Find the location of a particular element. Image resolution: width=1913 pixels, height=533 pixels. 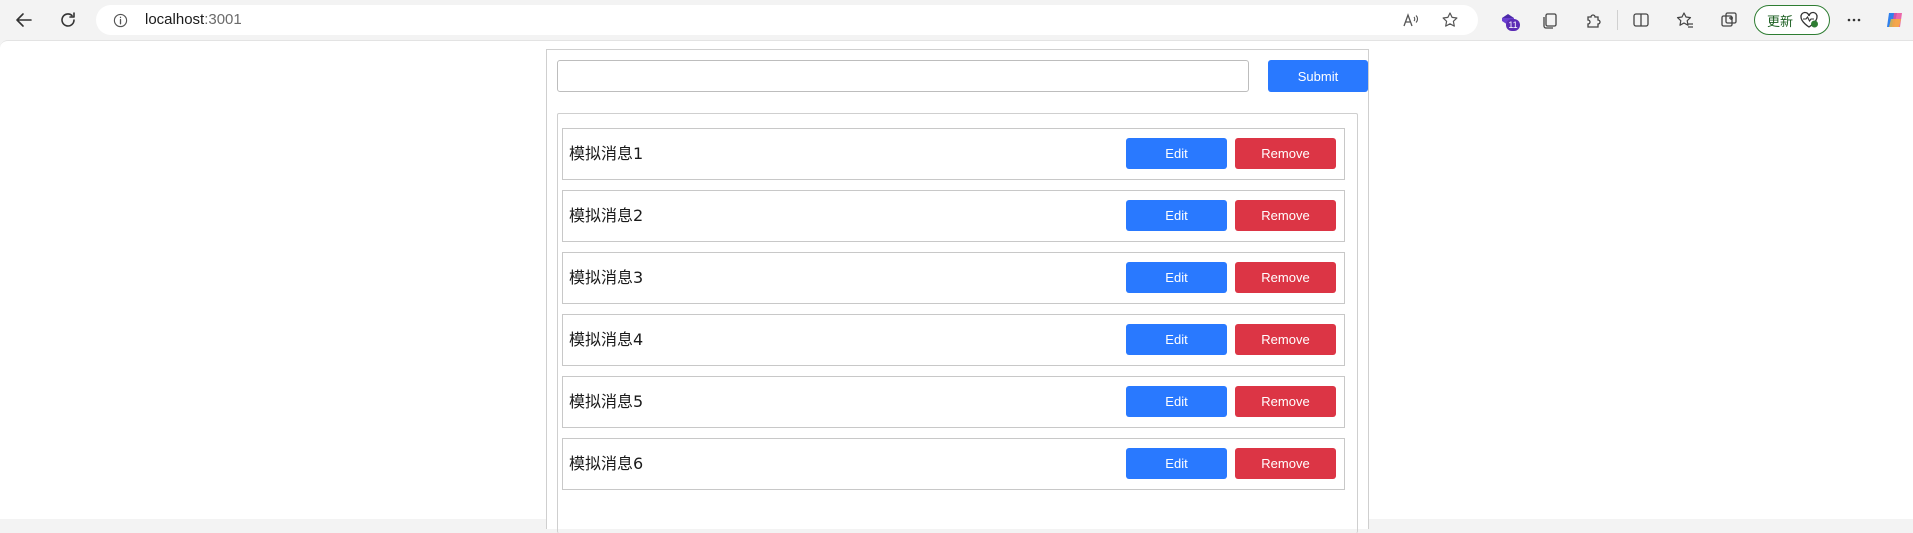

favorites-icon is located at coordinates (1685, 20).